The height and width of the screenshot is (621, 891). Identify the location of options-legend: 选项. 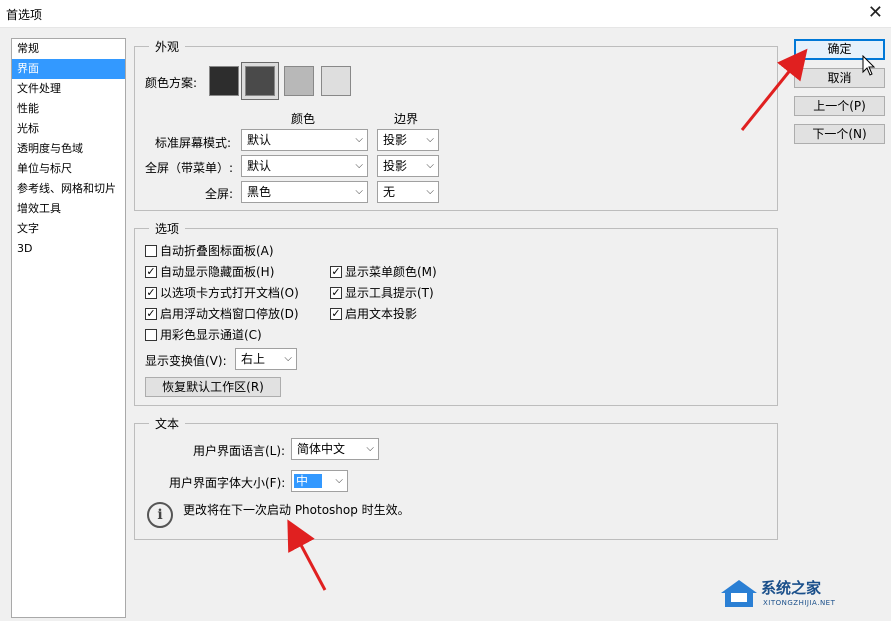
(167, 228).